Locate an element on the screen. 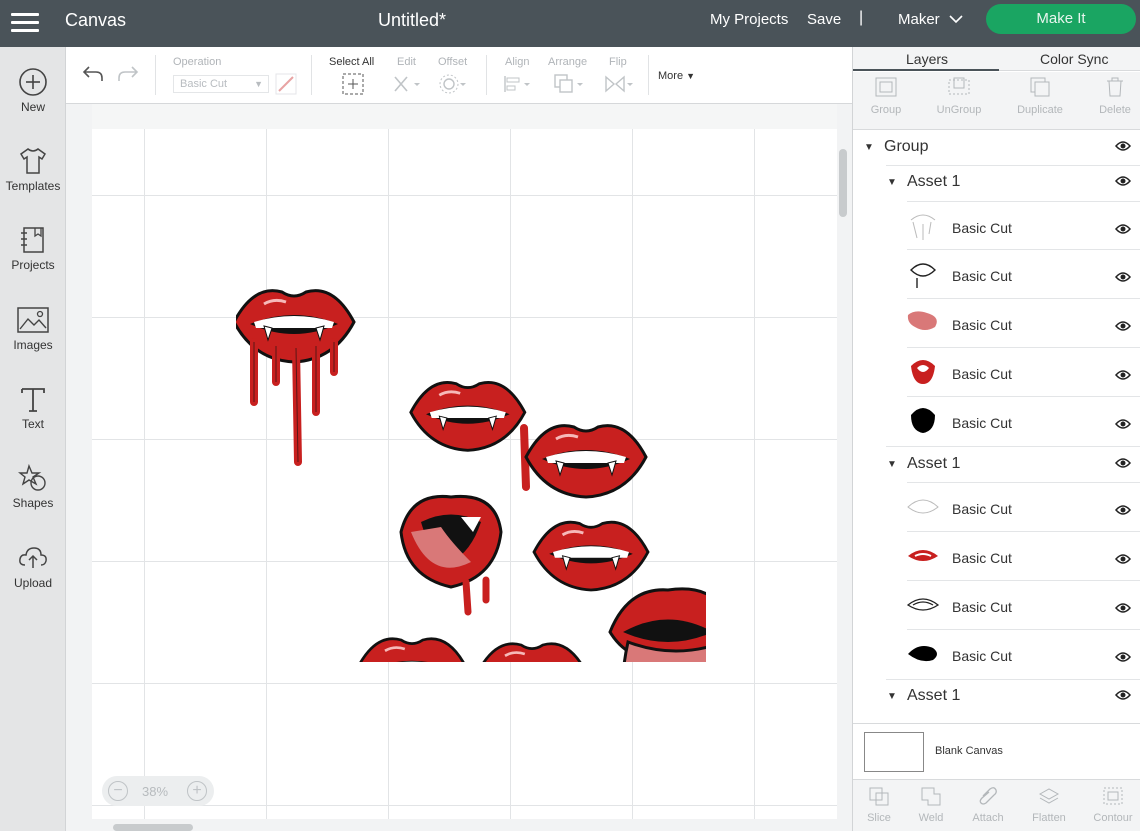  group-button: Group is located at coordinates (886, 96).